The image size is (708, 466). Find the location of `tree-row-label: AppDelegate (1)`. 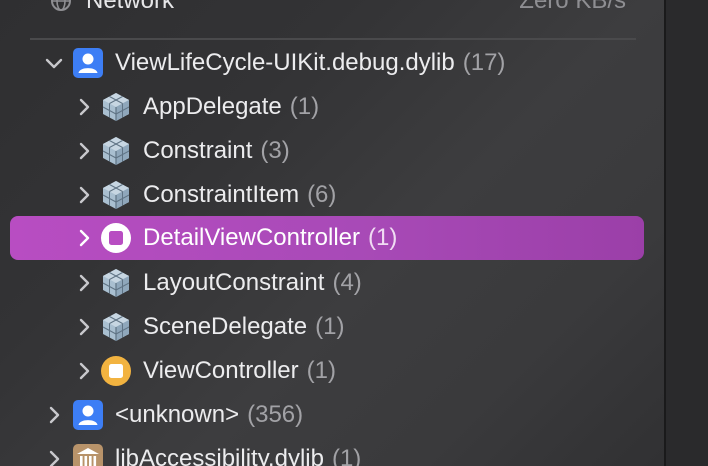

tree-row-label: AppDelegate (1) is located at coordinates (231, 106).